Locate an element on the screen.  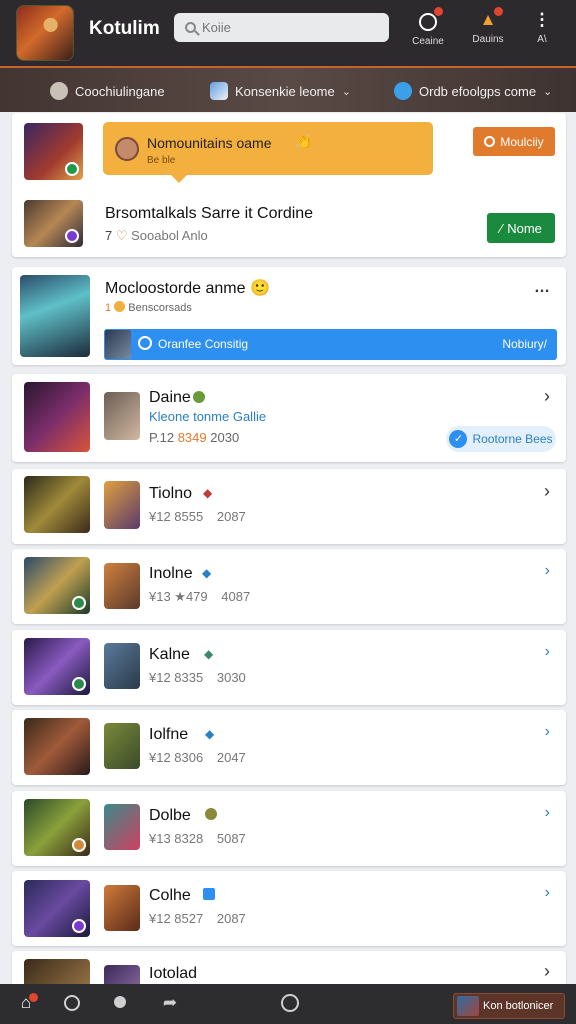
item-stats: ¥13 ★479 4087 is located at coordinates (199, 597).